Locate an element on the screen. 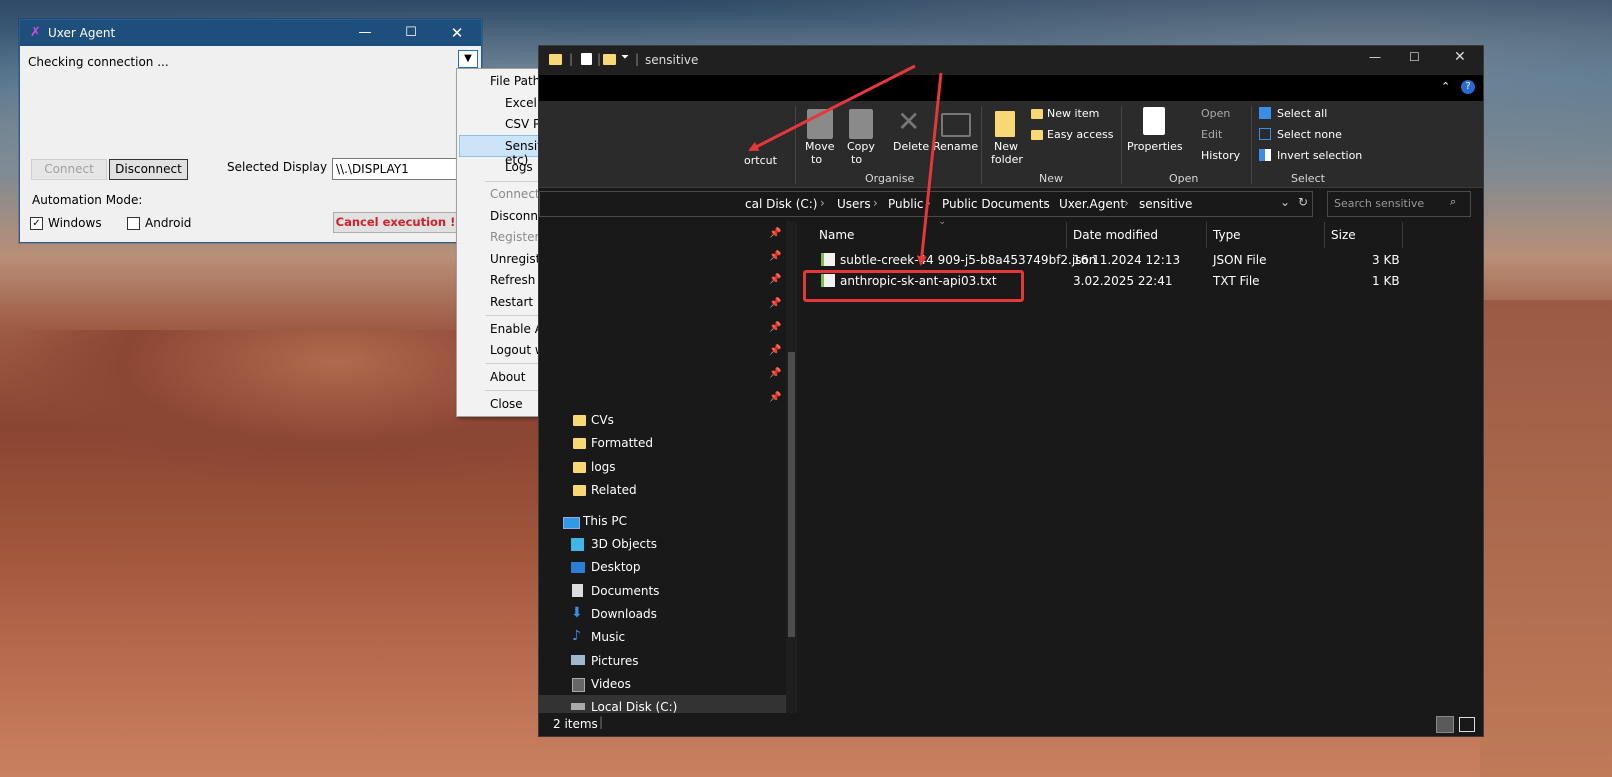 The width and height of the screenshot is (1612, 777). breadcrumb-uxer-agent: Uxer.Agent is located at coordinates (1092, 204).